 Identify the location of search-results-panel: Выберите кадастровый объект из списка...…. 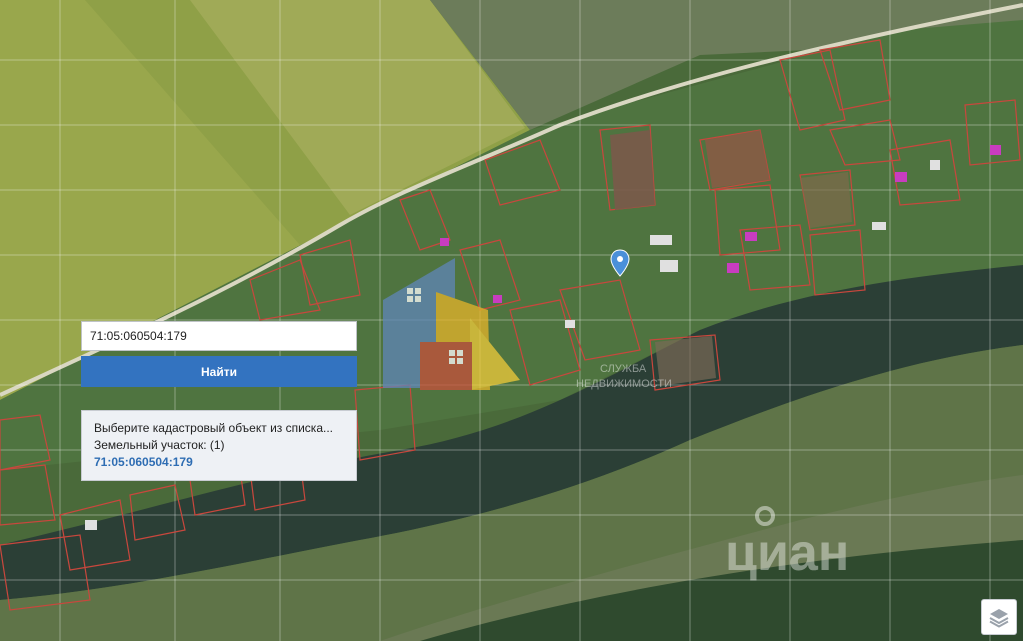
(219, 445).